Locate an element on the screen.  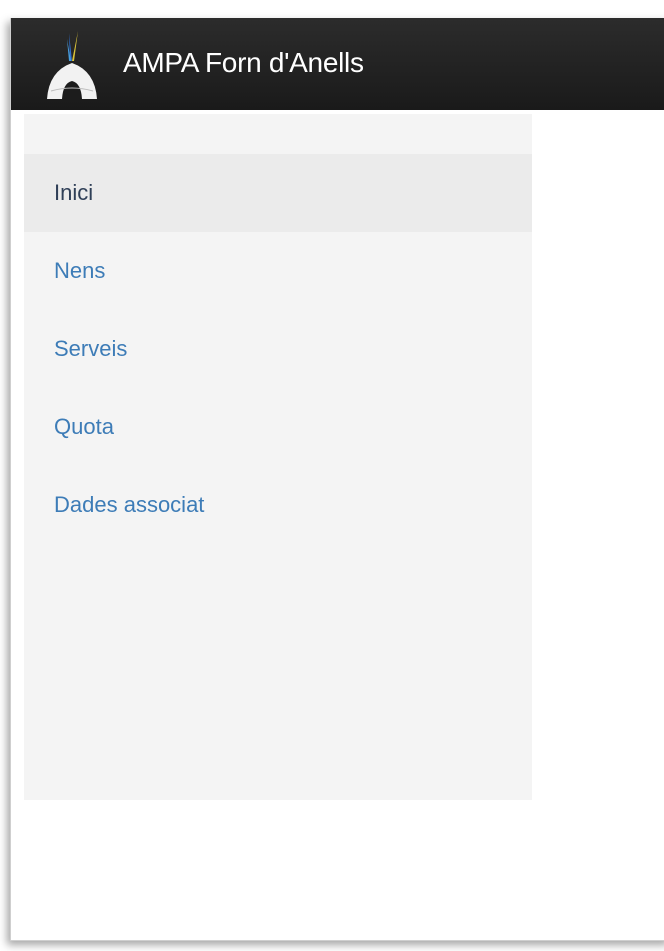
sidebar-item-dades-associat: Dades associat is located at coordinates (278, 505).